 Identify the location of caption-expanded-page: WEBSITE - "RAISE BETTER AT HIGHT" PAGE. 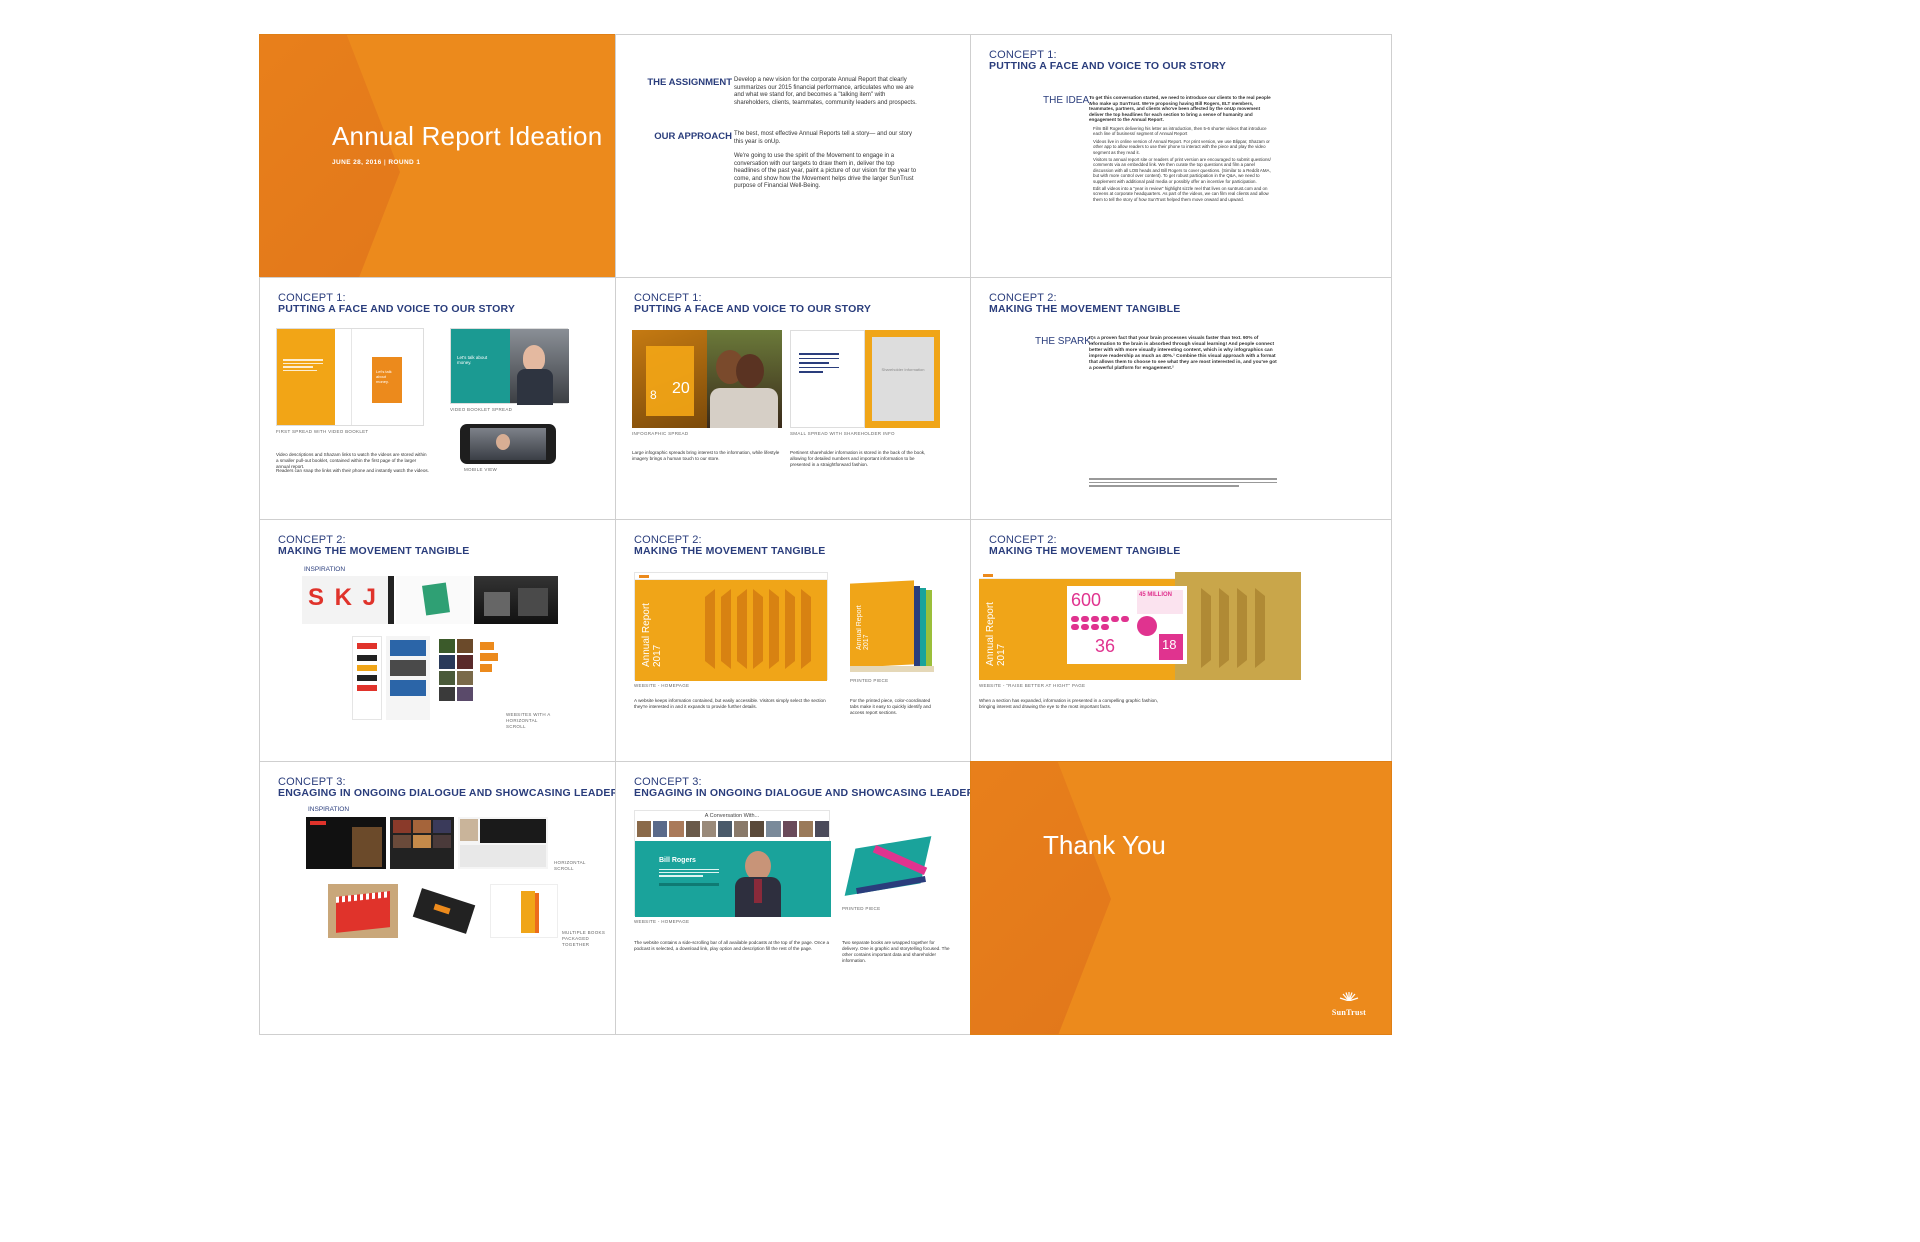
(1032, 685).